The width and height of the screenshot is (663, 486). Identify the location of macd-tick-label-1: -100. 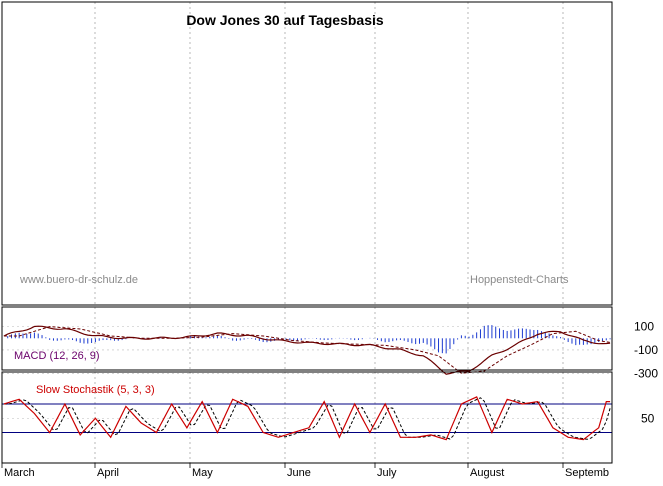
(646, 350).